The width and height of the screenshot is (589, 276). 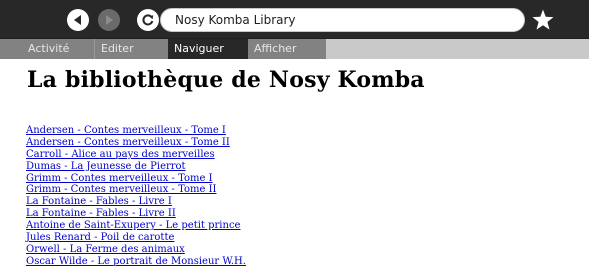 I want to click on browser-toolbar: Nosy Komba Library, so click(x=294, y=19).